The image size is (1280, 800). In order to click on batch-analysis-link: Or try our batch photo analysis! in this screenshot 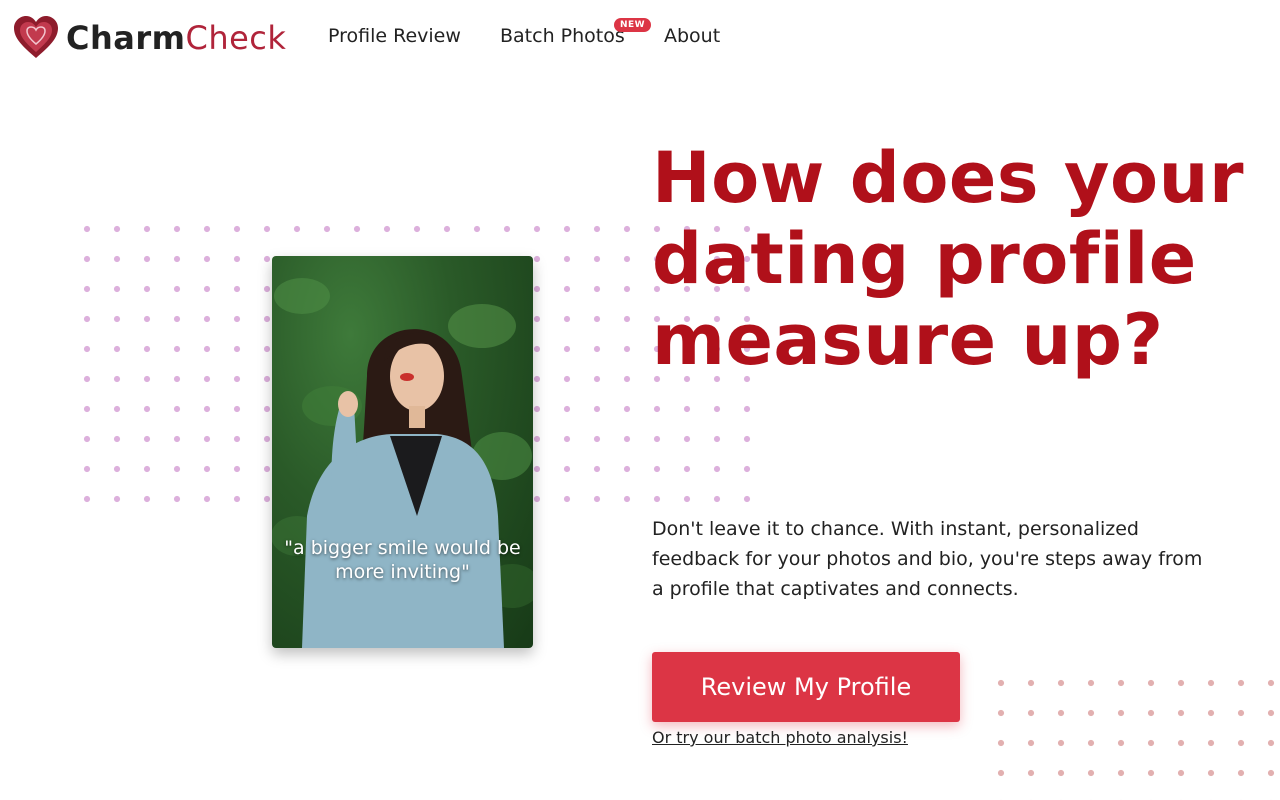, I will do `click(780, 737)`.